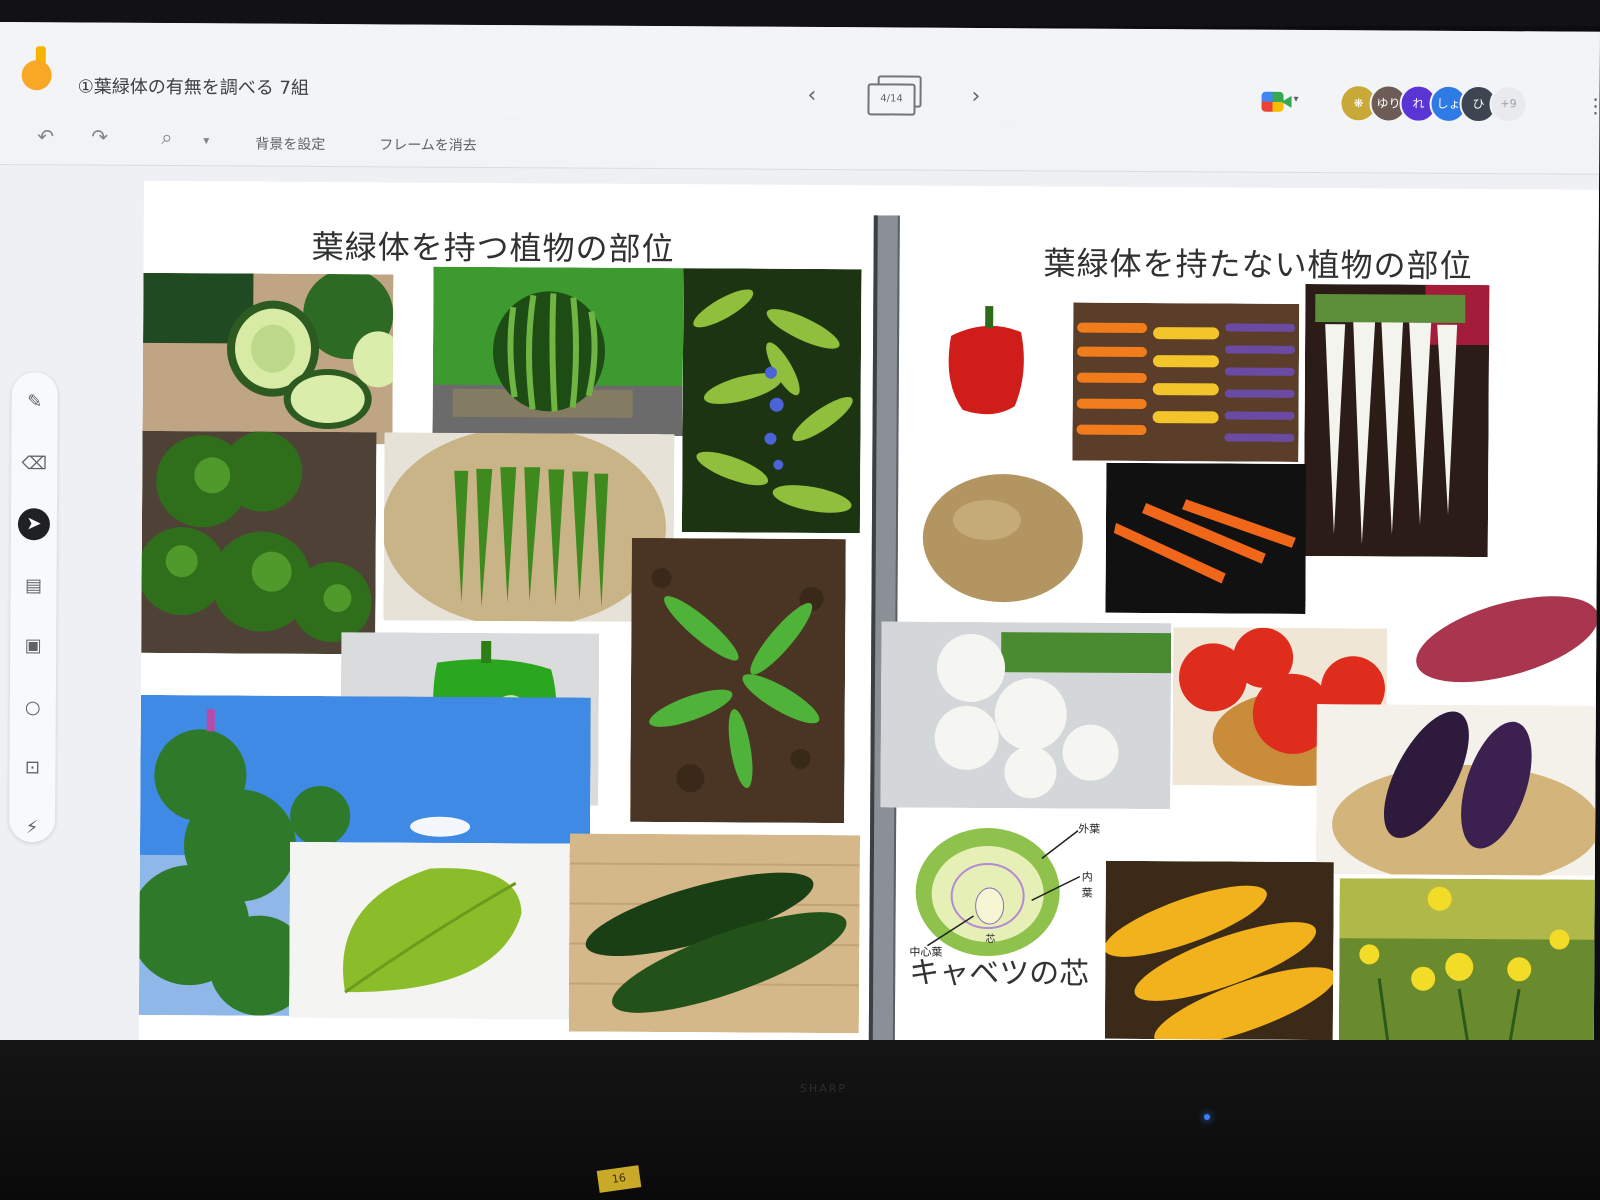 The width and height of the screenshot is (1600, 1200). I want to click on circle-icon: ○, so click(33, 708).